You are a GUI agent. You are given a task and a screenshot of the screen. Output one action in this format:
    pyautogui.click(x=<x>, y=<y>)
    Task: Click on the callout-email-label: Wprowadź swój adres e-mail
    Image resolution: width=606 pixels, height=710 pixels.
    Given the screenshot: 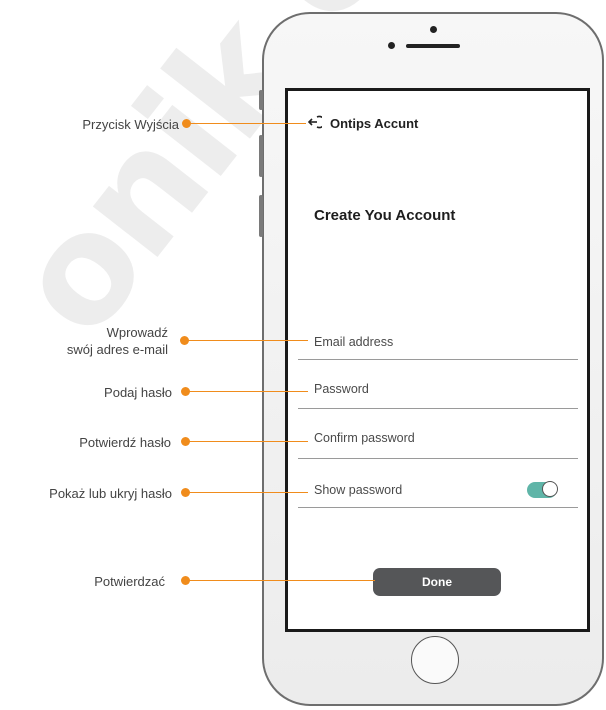 What is the action you would take?
    pyautogui.click(x=117, y=341)
    